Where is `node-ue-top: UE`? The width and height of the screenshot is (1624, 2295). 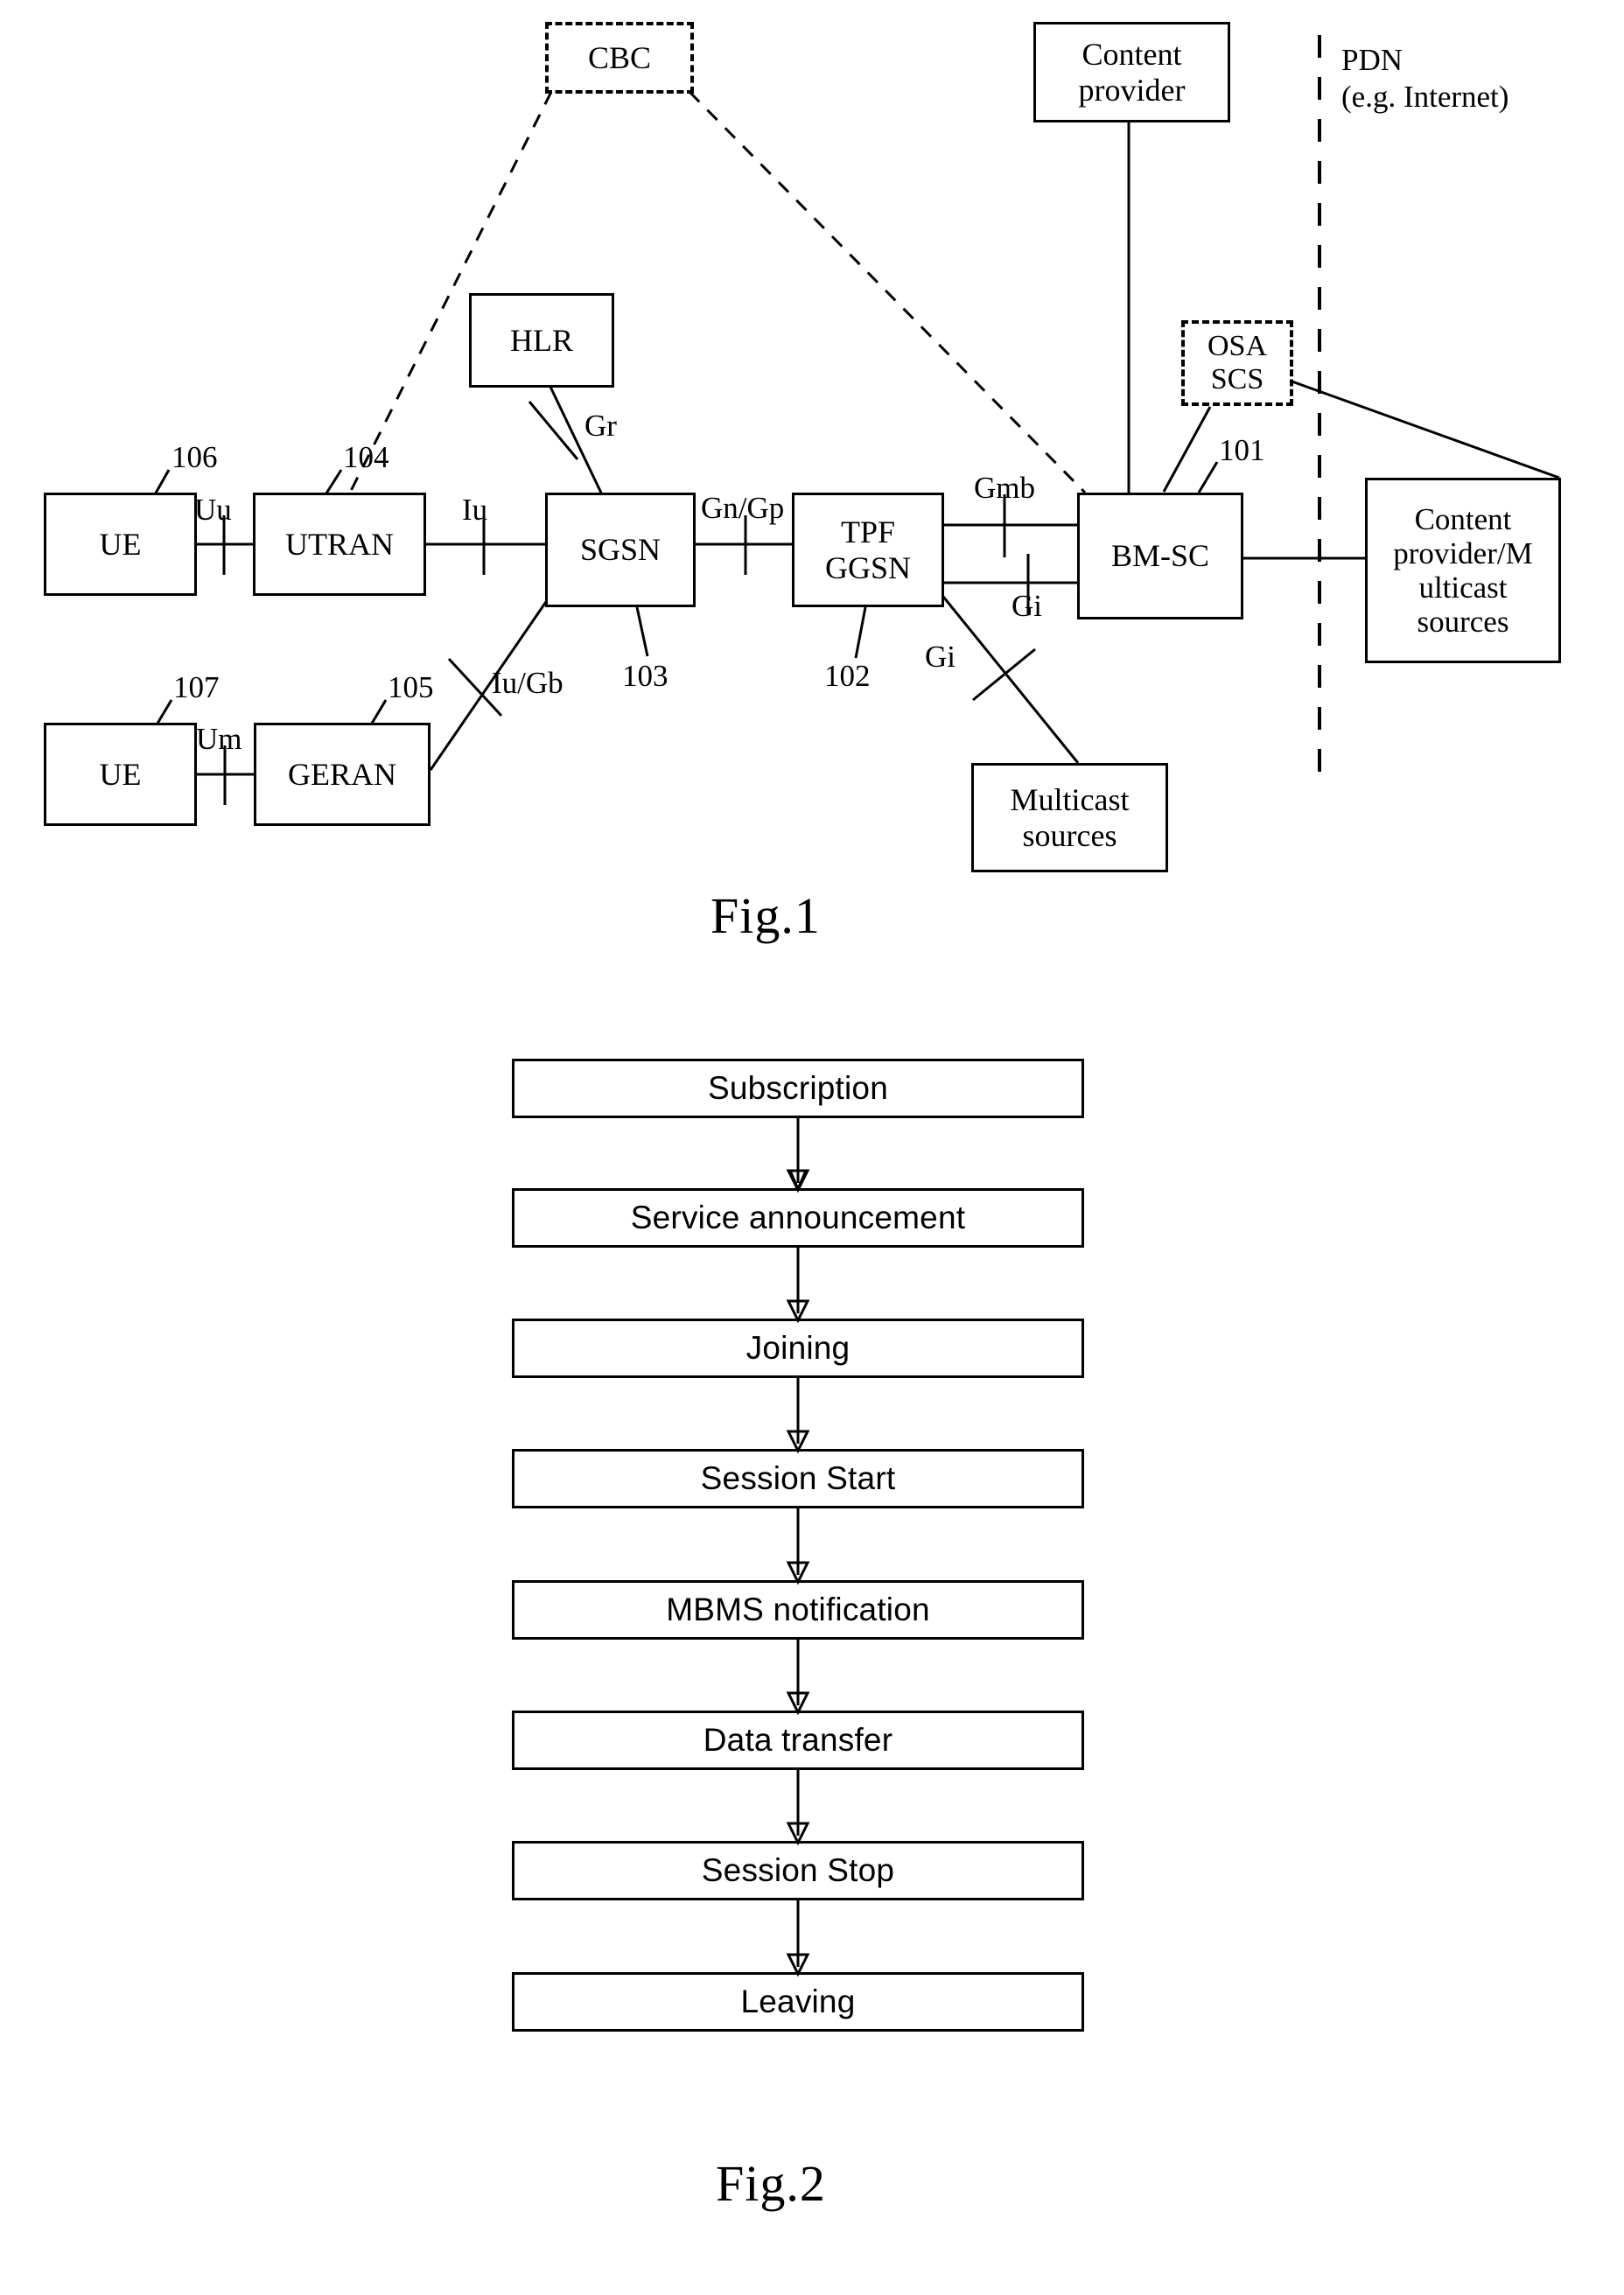
node-ue-top: UE is located at coordinates (120, 544).